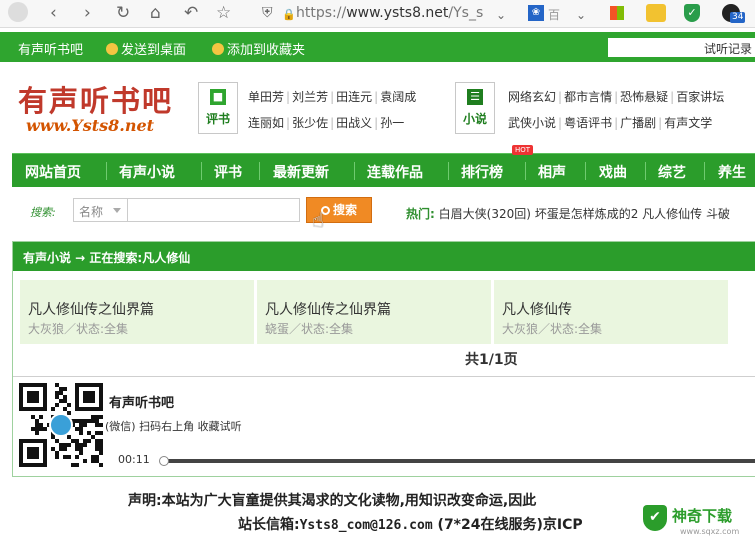 This screenshot has width=755, height=543. What do you see at coordinates (392, 123) in the screenshot?
I see `artist-link: 孙一` at bounding box center [392, 123].